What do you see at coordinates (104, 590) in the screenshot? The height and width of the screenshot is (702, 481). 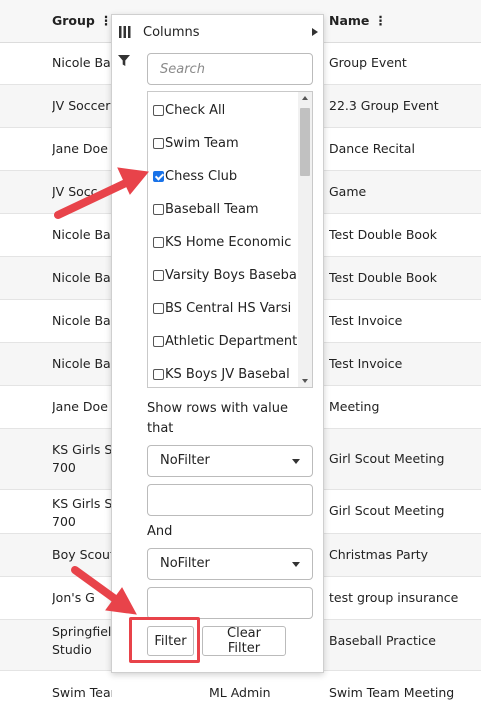 I see `arrow-to-filter-button` at bounding box center [104, 590].